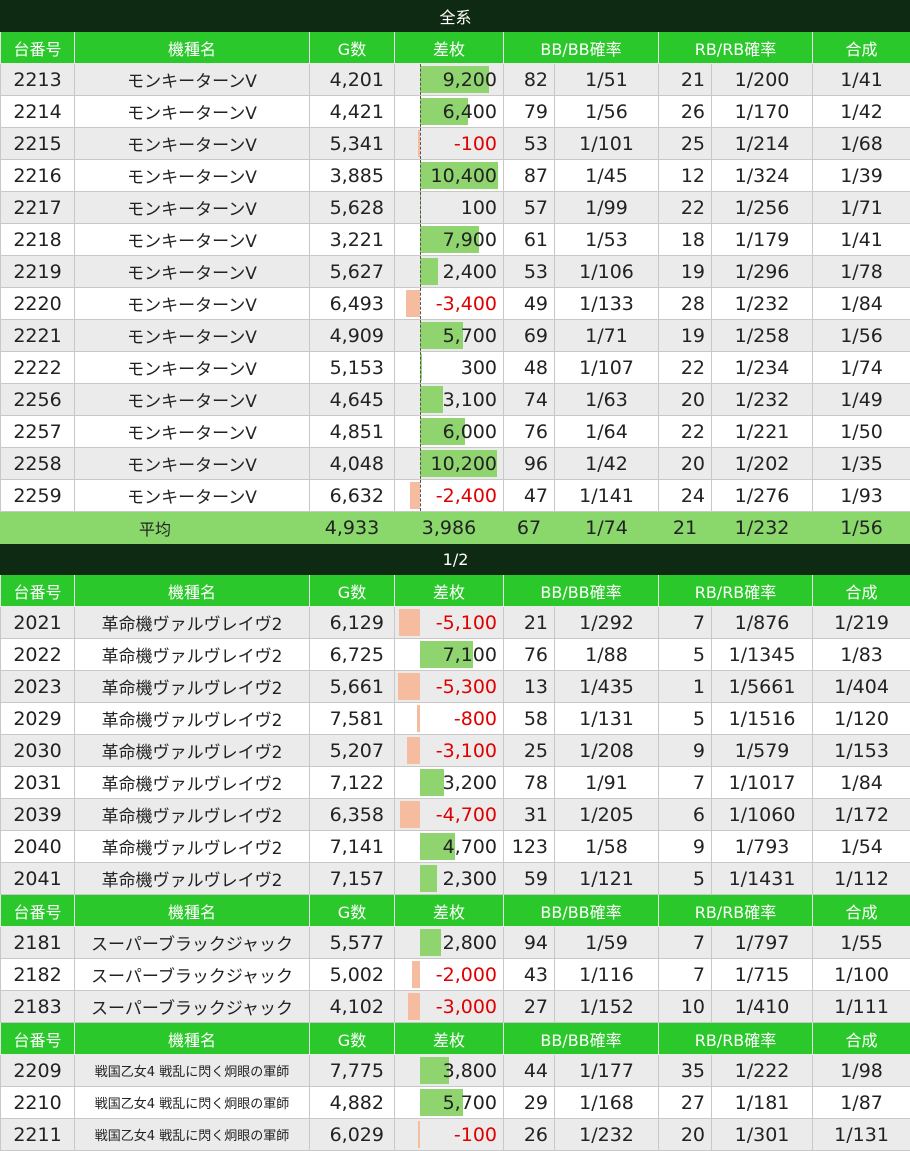 This screenshot has width=910, height=1151. I want to click on bb-count: 78, so click(529, 783).